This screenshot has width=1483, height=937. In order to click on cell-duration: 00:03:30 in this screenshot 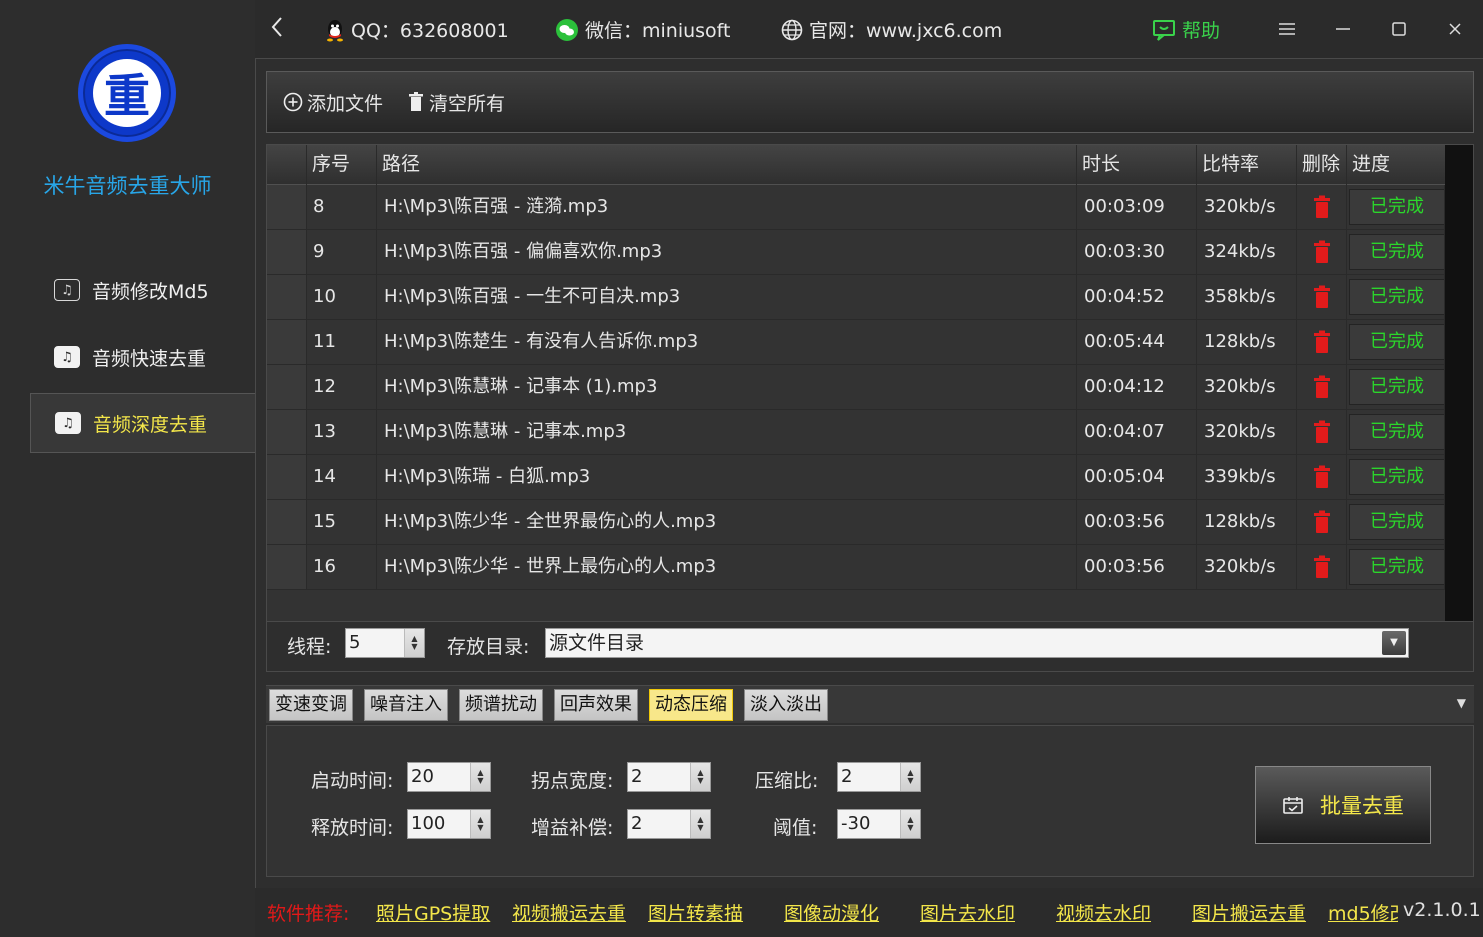, I will do `click(1137, 252)`.